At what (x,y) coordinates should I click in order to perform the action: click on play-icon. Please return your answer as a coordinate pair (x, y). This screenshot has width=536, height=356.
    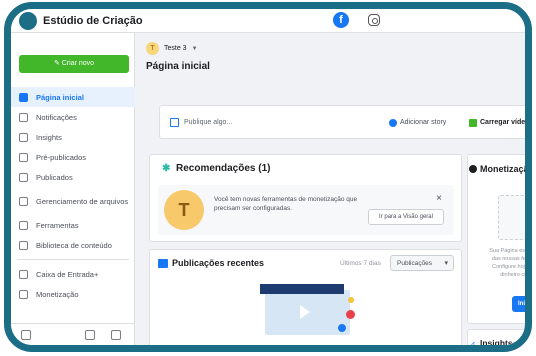
    Looking at the image, I should click on (305, 312).